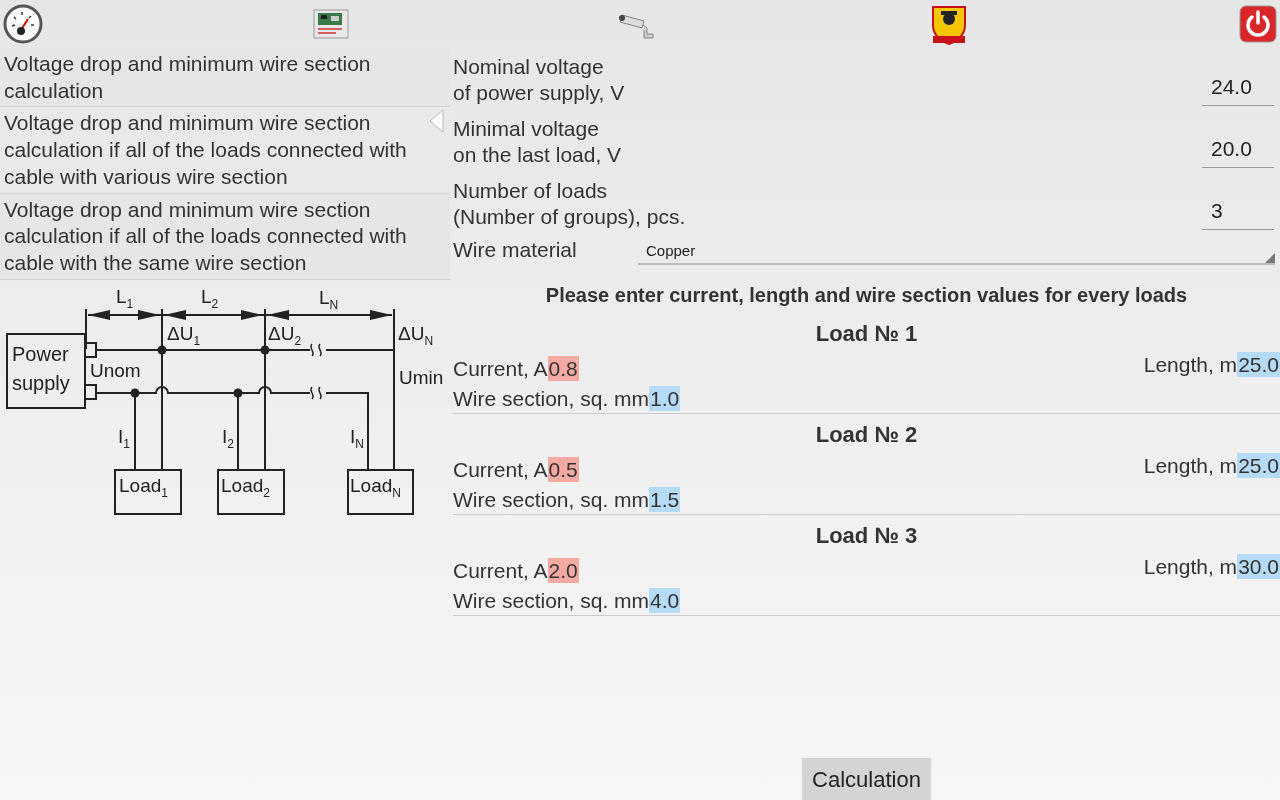 The width and height of the screenshot is (1280, 800). I want to click on power-button, so click(1258, 24).